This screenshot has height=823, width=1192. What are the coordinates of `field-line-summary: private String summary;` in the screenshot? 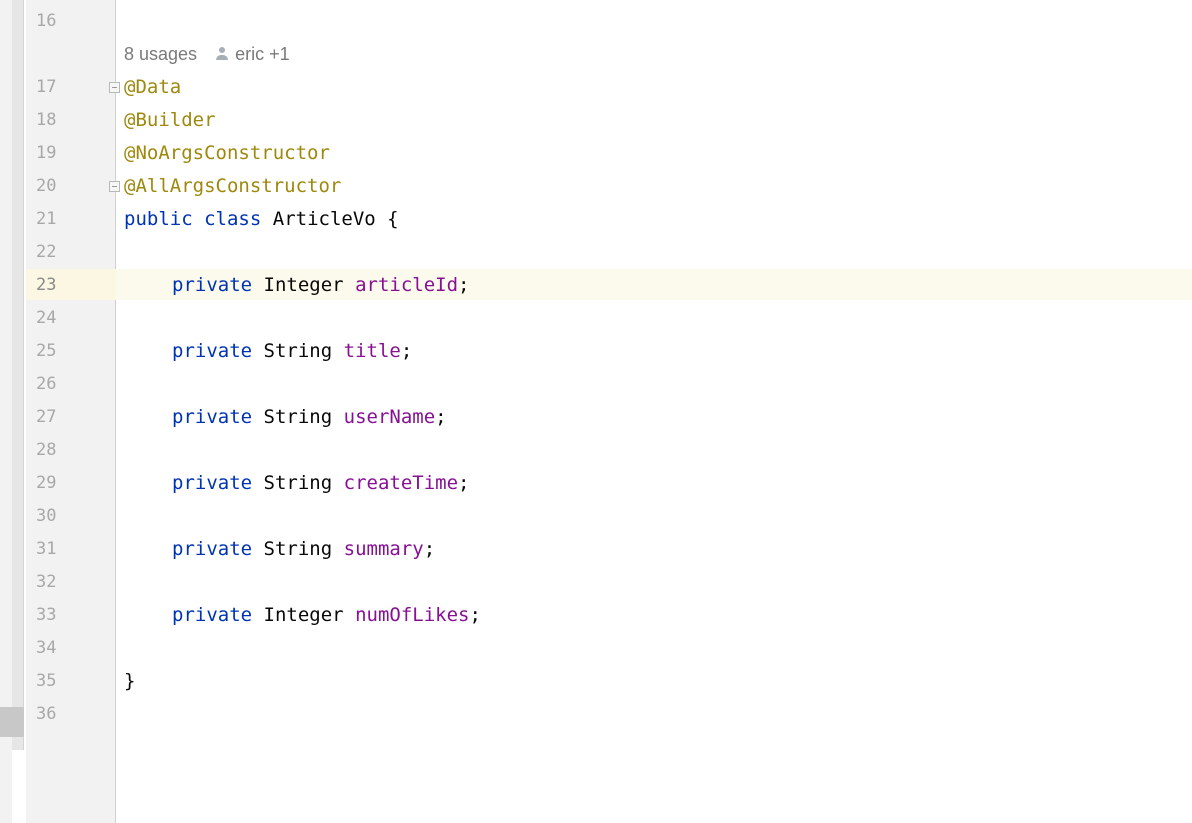 It's located at (303, 549).